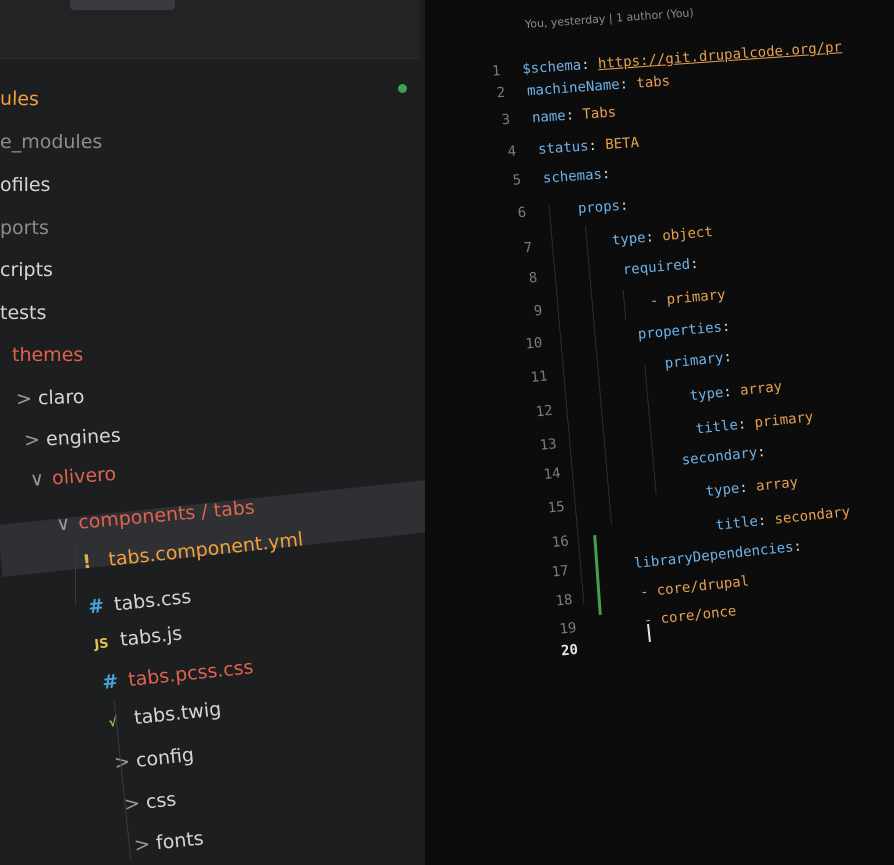 The width and height of the screenshot is (894, 865). I want to click on tree-item-label: tabs.pcss.css, so click(191, 674).